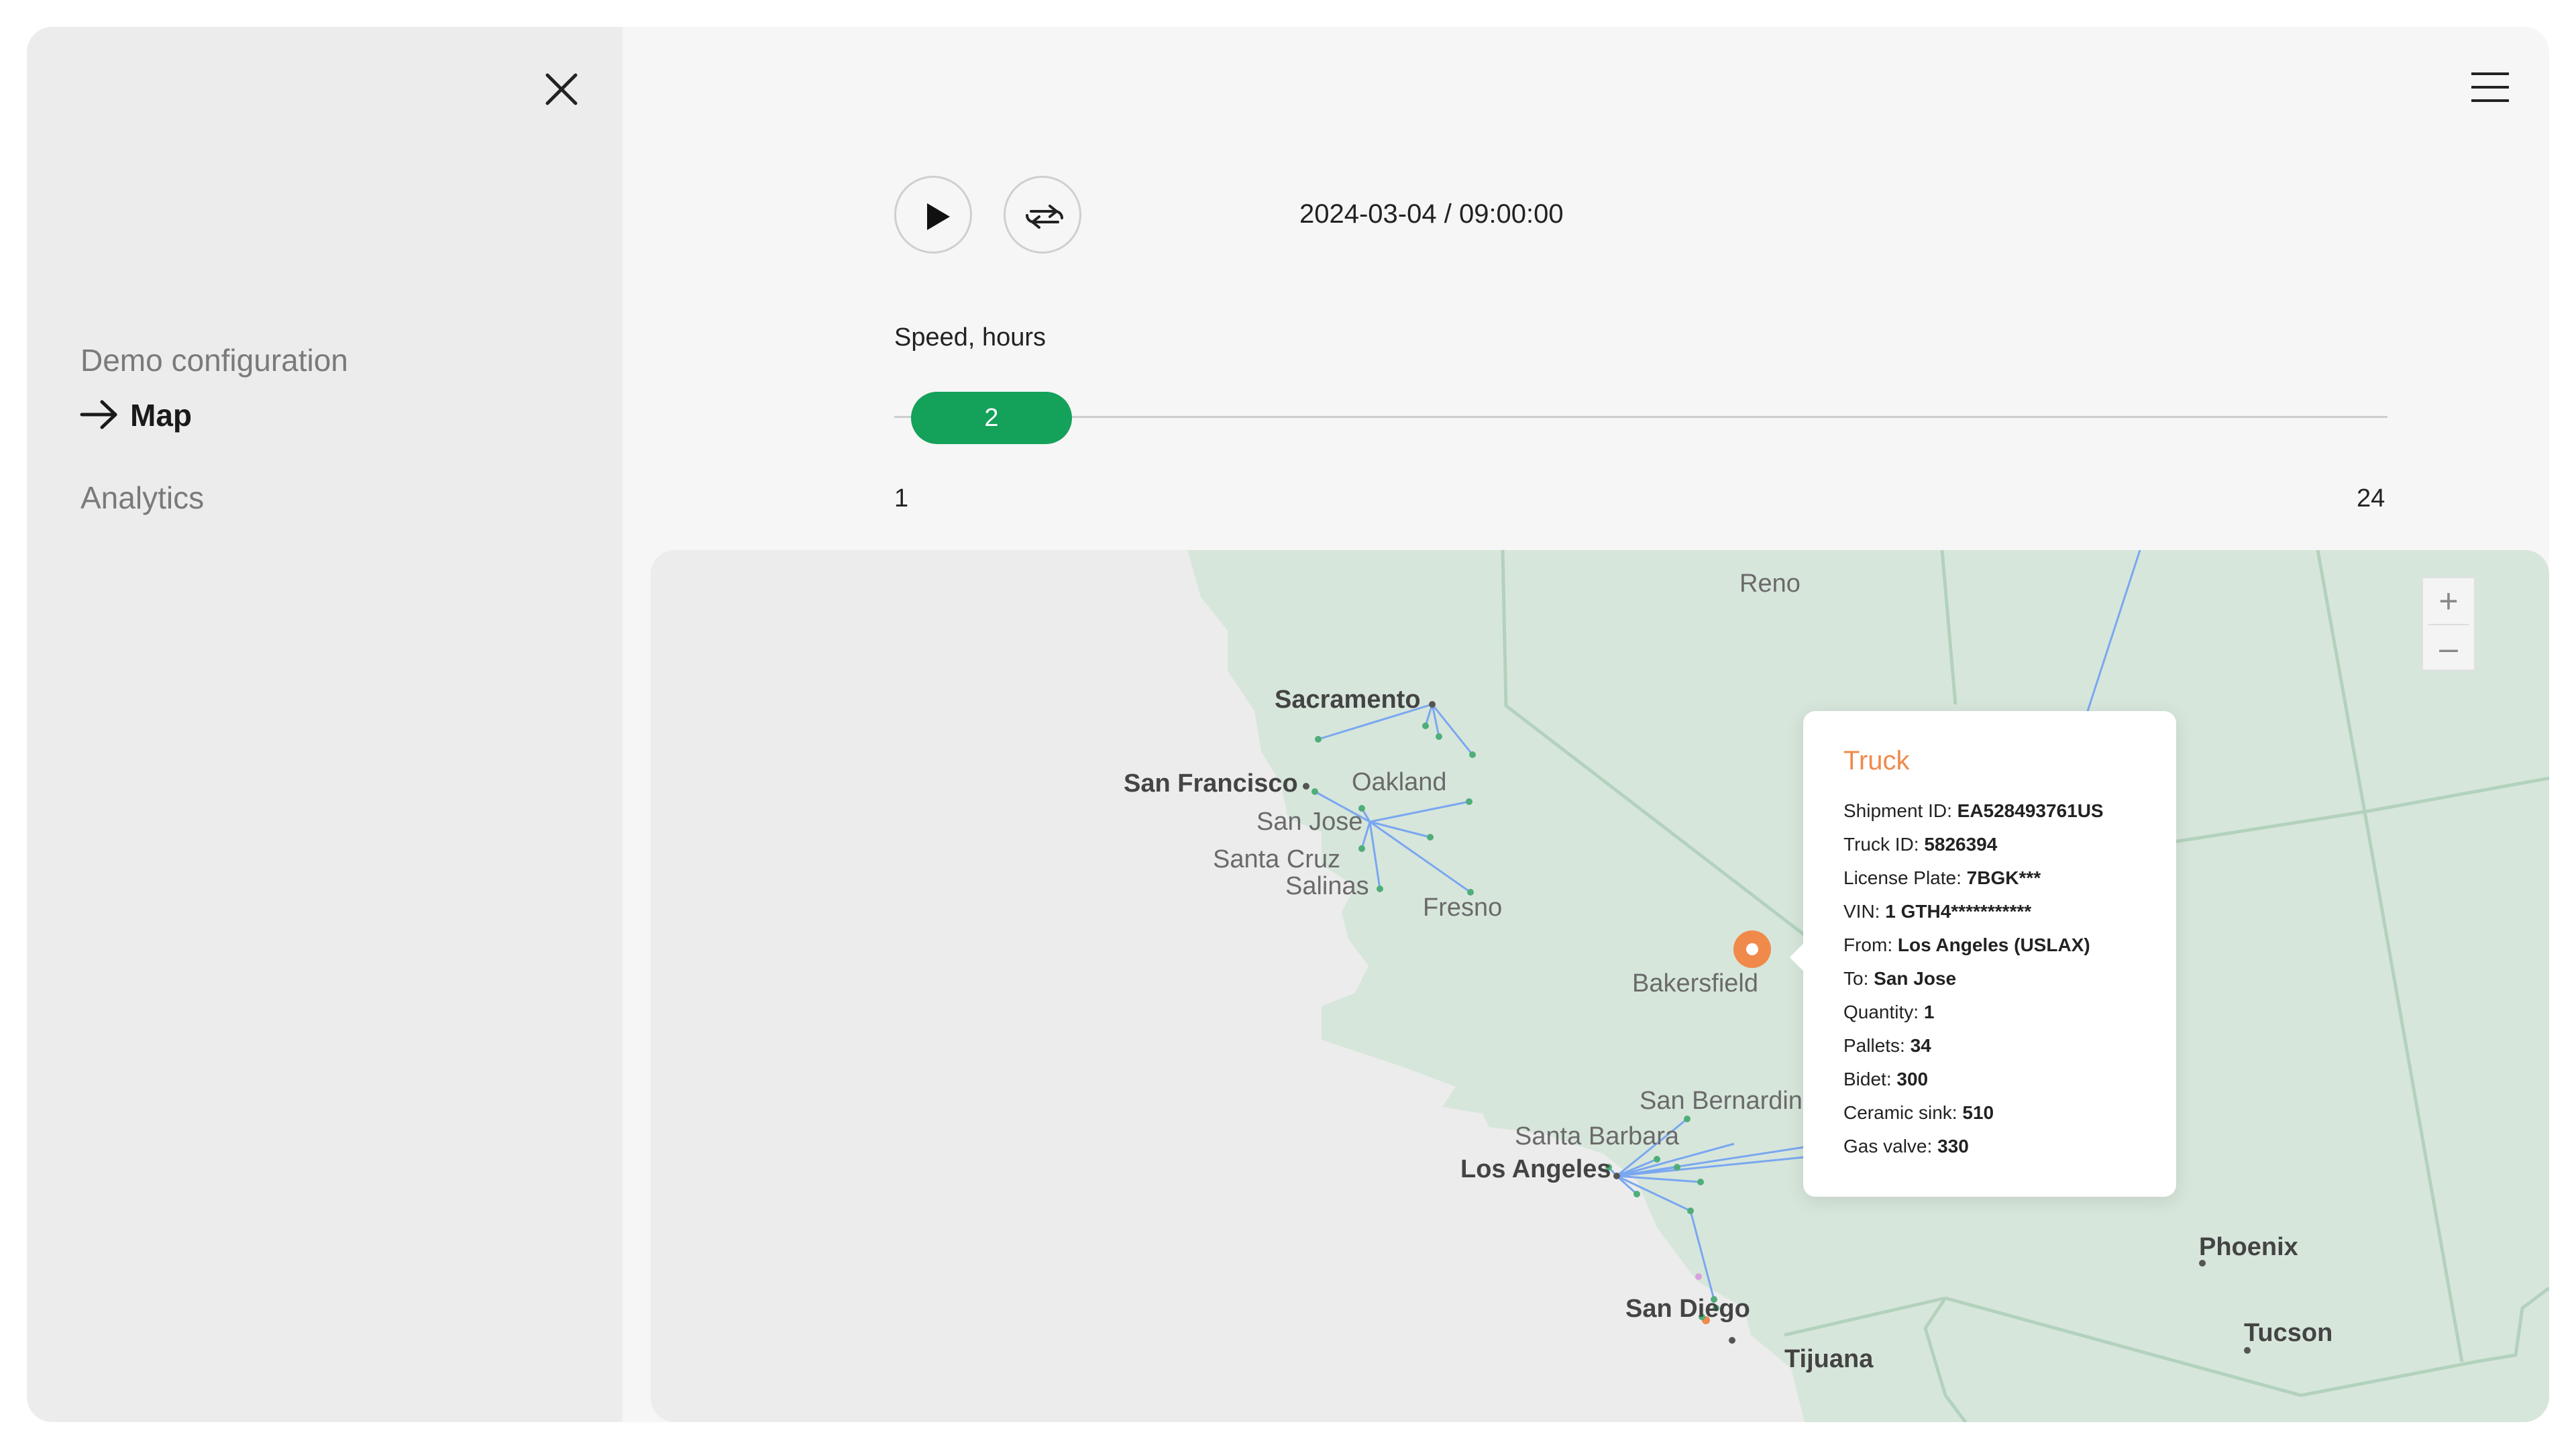 Image resolution: width=2576 pixels, height=1449 pixels. I want to click on sidebar-item-analytics: Analytics, so click(142, 498).